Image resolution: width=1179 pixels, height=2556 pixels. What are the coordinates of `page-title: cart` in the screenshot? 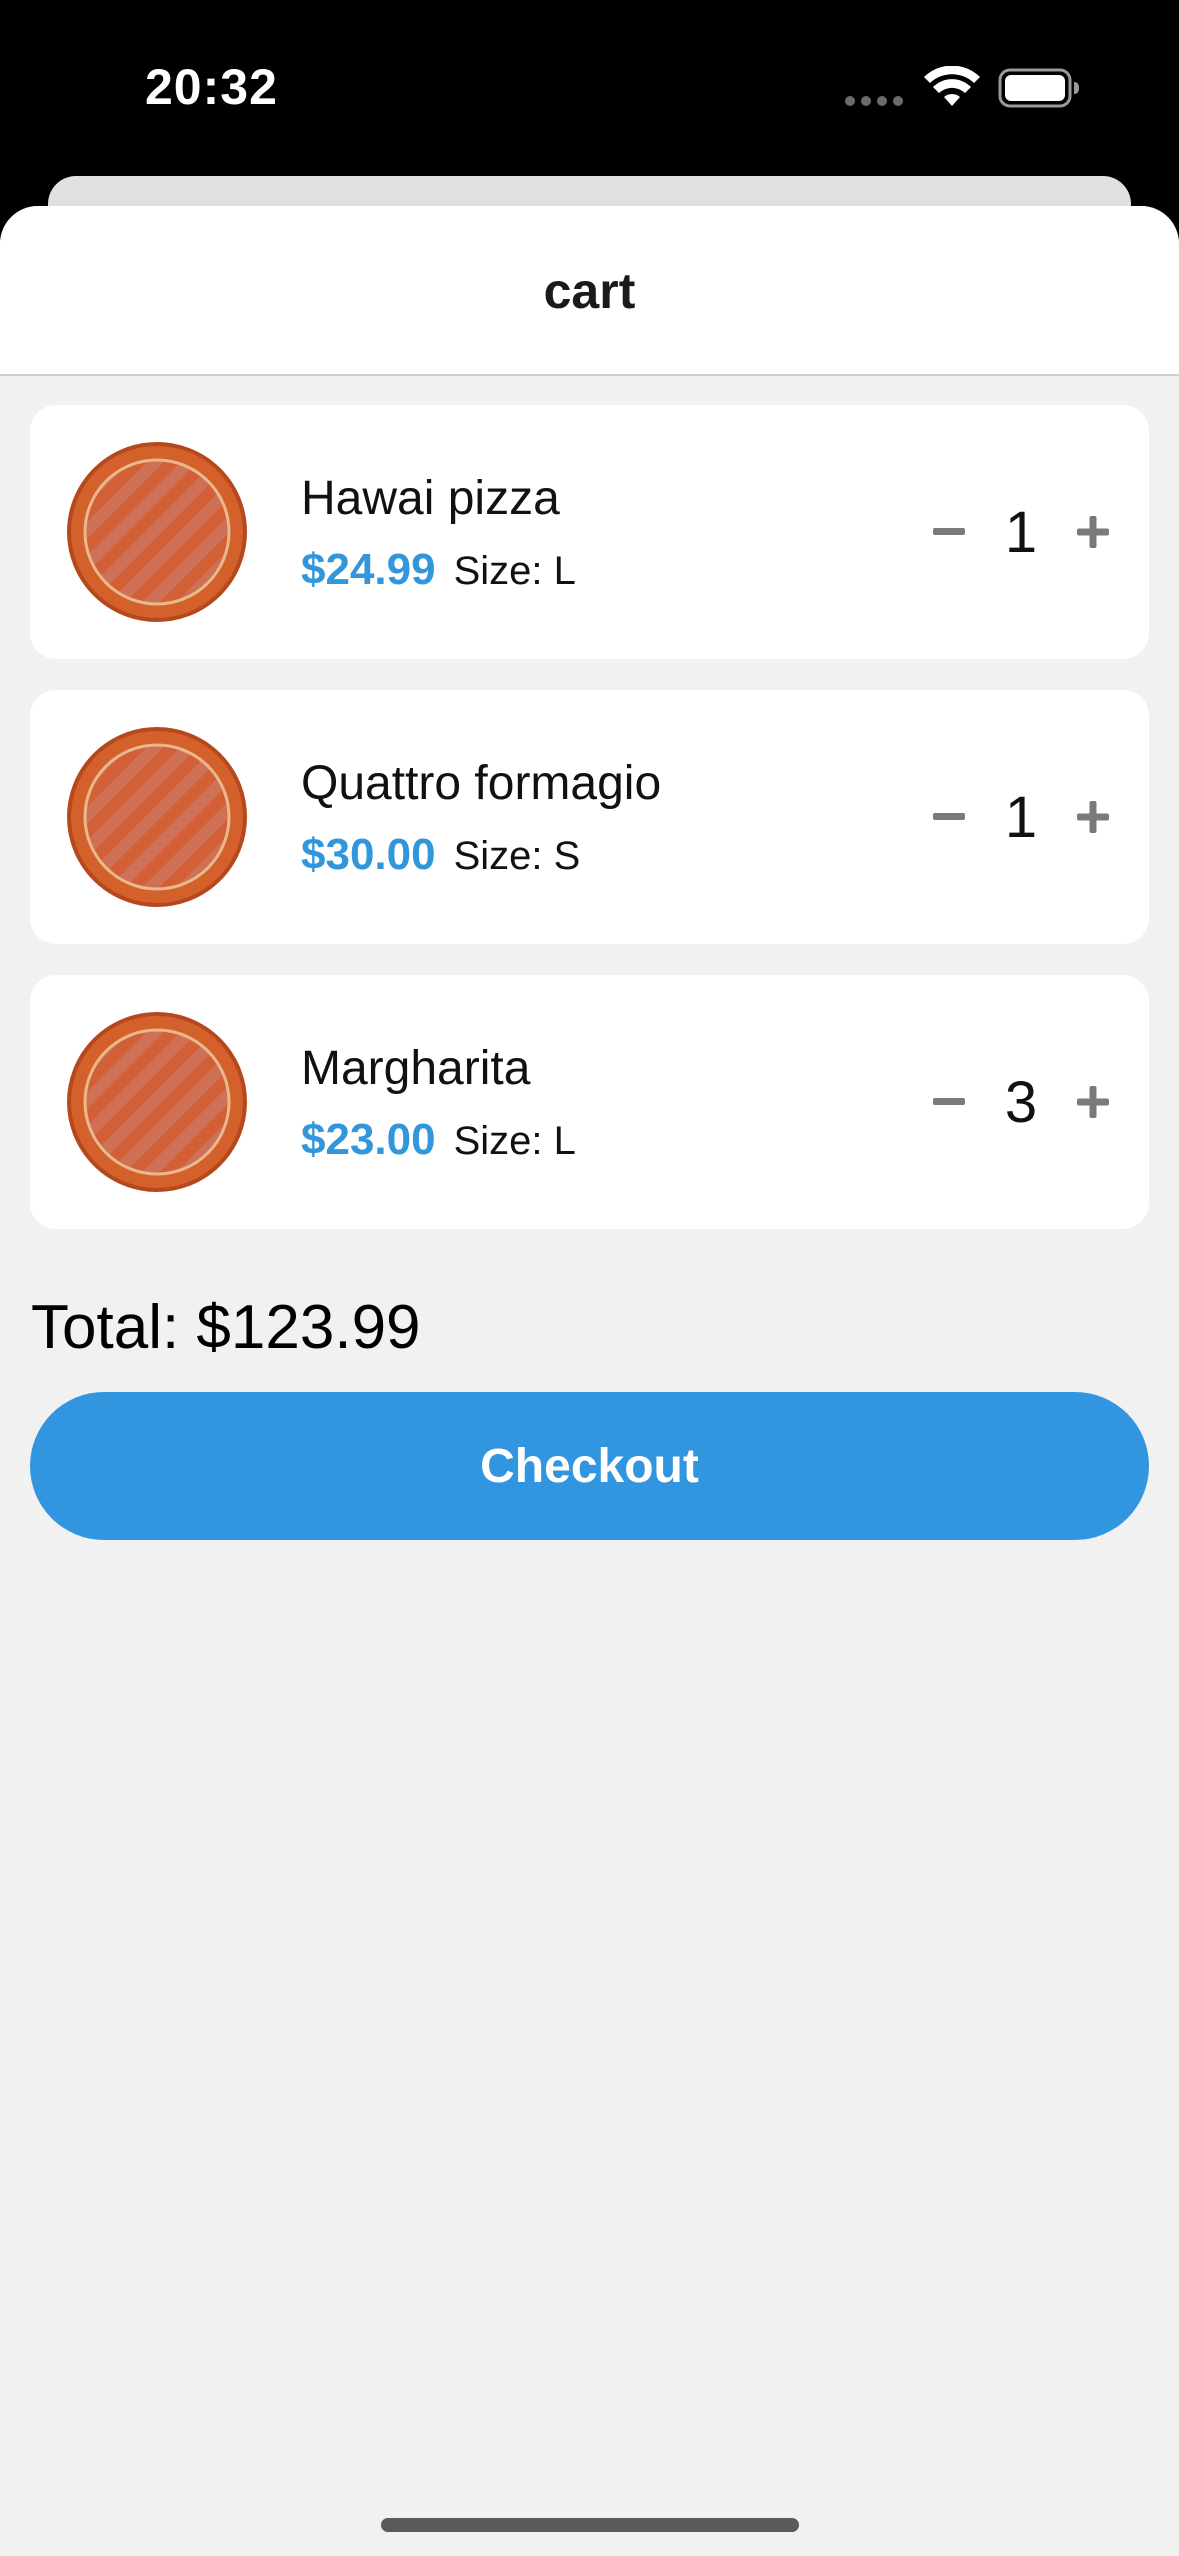 It's located at (589, 291).